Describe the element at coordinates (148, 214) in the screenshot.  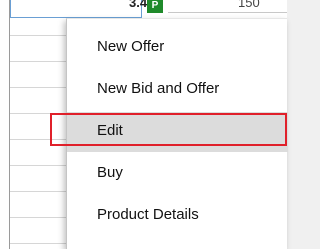
I see `menu-item-label: Product Details` at that location.